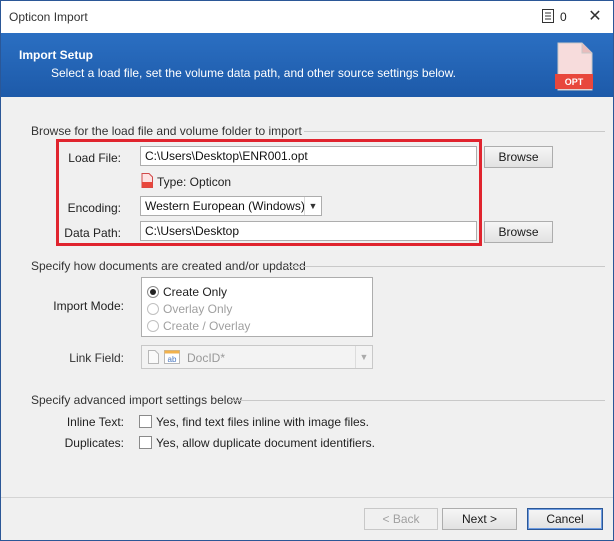  What do you see at coordinates (595, 17) in the screenshot?
I see `close-icon: ✕` at bounding box center [595, 17].